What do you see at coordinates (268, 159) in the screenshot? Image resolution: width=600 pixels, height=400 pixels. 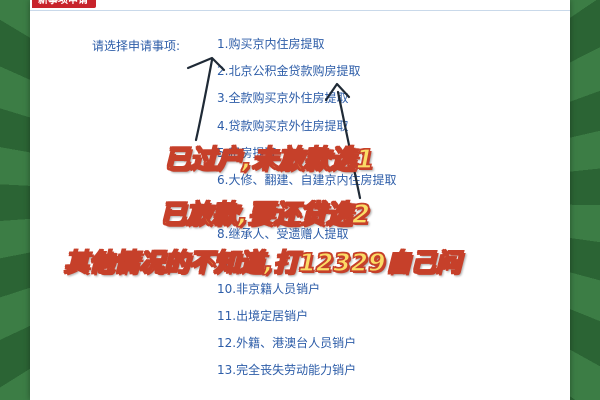 I see `annotation-note-1: 已过户,未放款选1` at bounding box center [268, 159].